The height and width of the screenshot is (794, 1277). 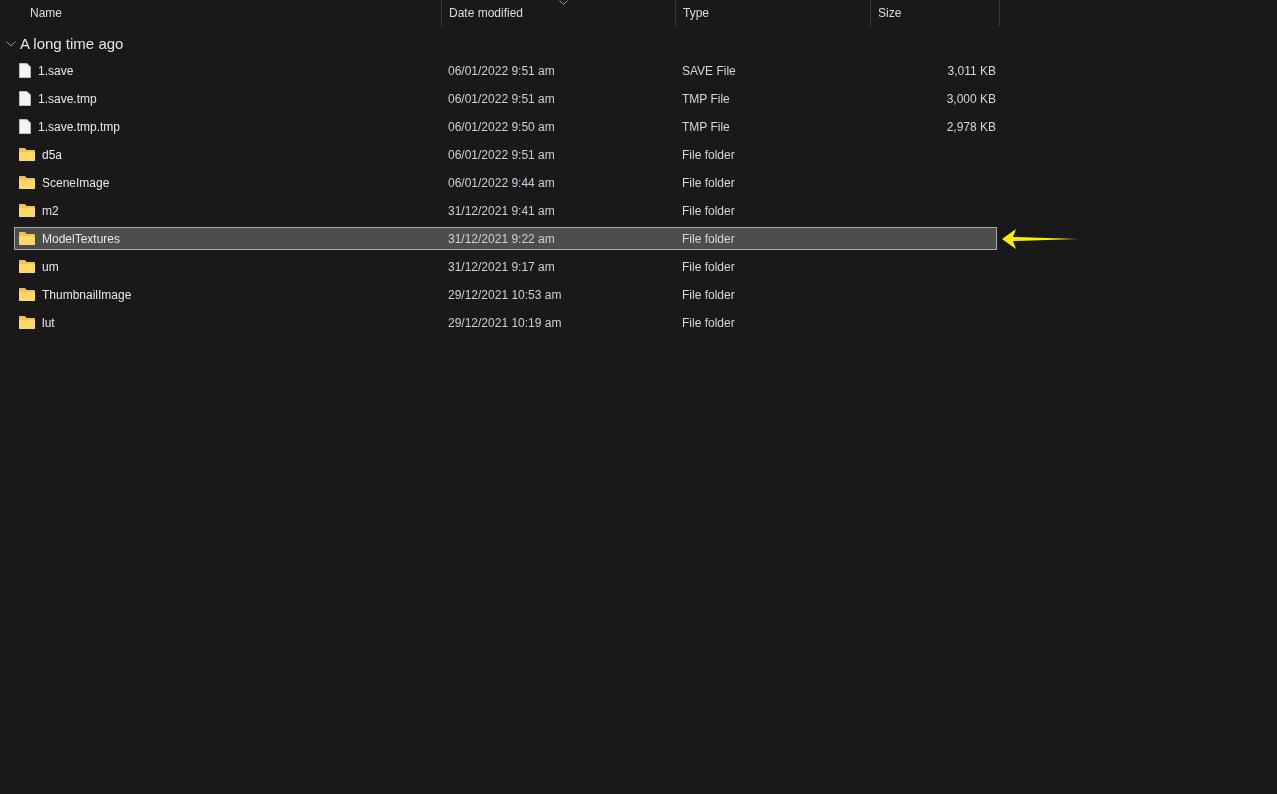 I want to click on column-header: Name, so click(x=220, y=13).